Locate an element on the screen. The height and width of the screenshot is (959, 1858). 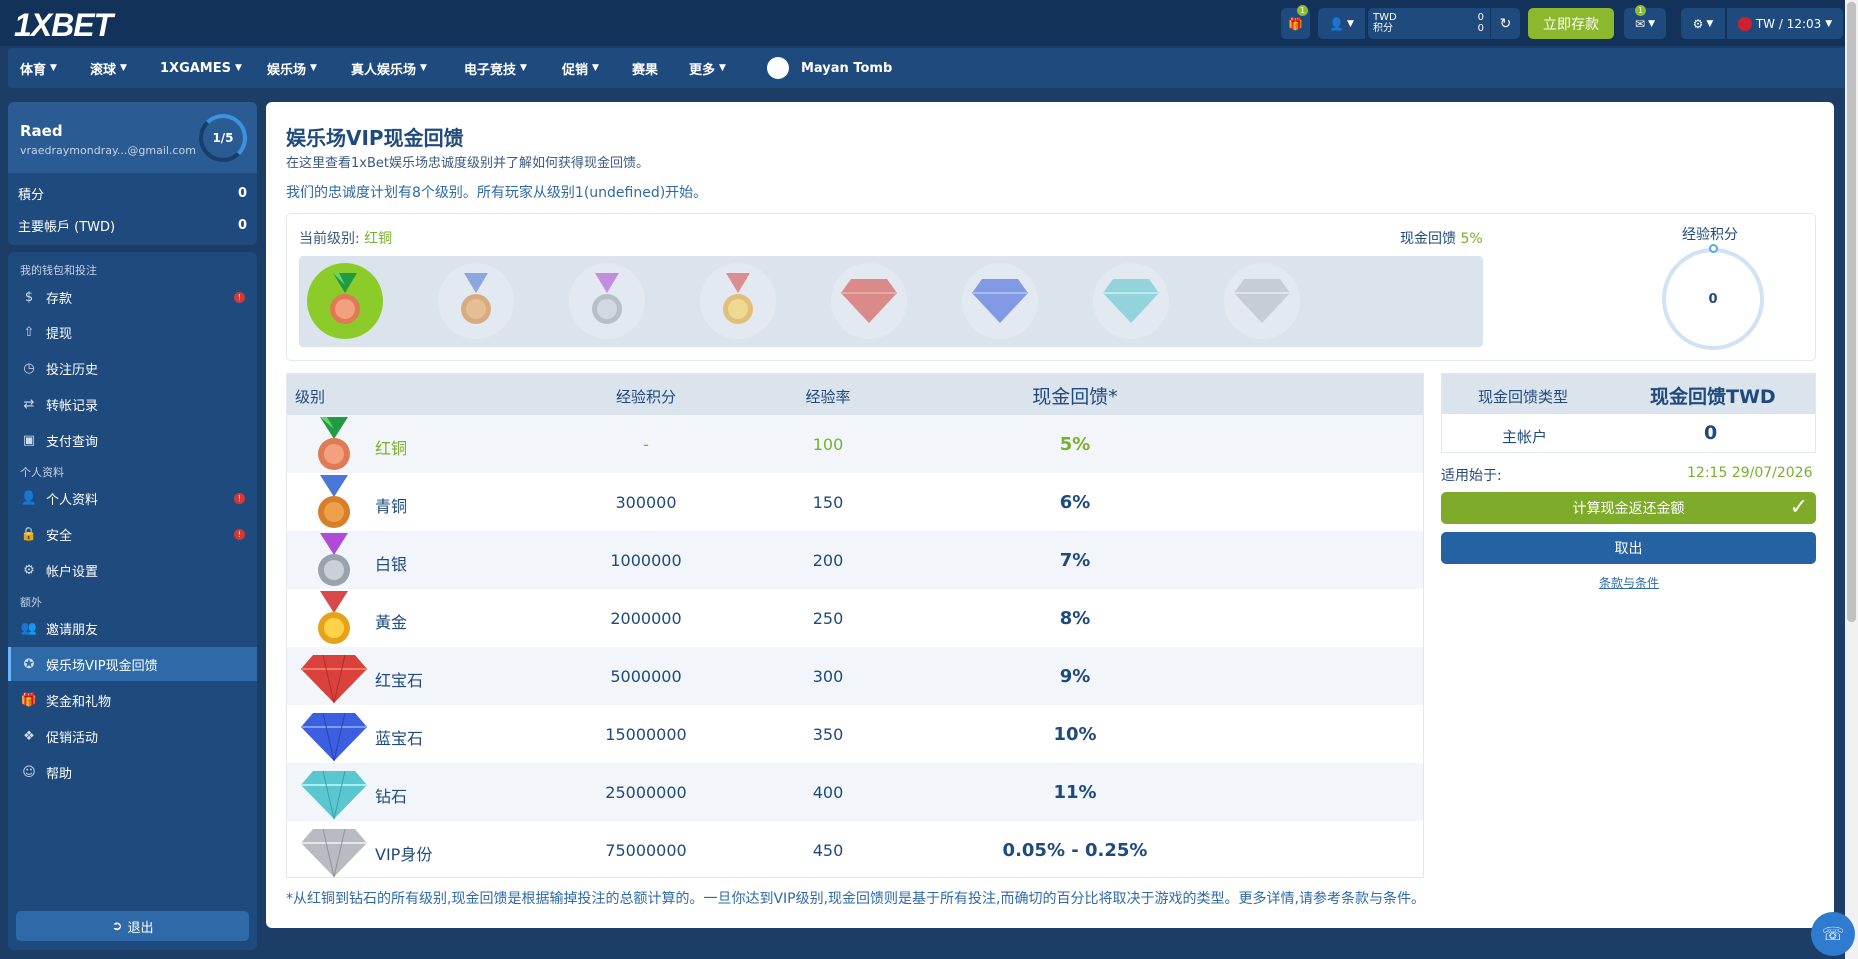
balance-points: 0 is located at coordinates (1480, 28).